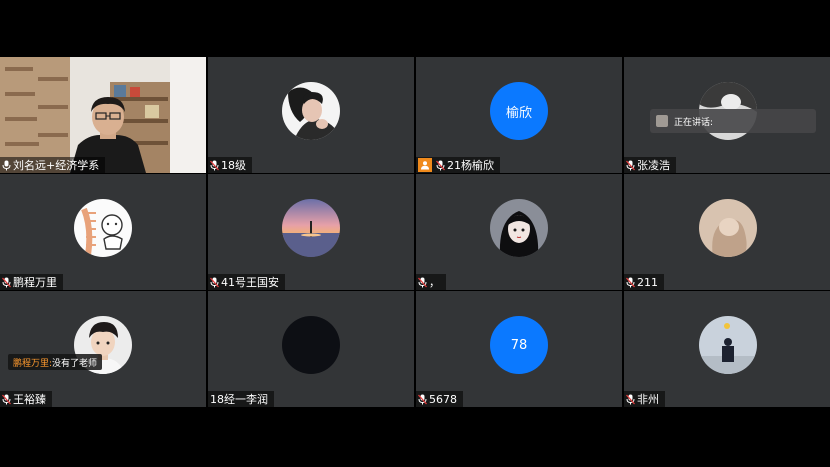 Image resolution: width=830 pixels, height=467 pixels. I want to click on participant-tile: 鹏程万里, so click(103, 232).